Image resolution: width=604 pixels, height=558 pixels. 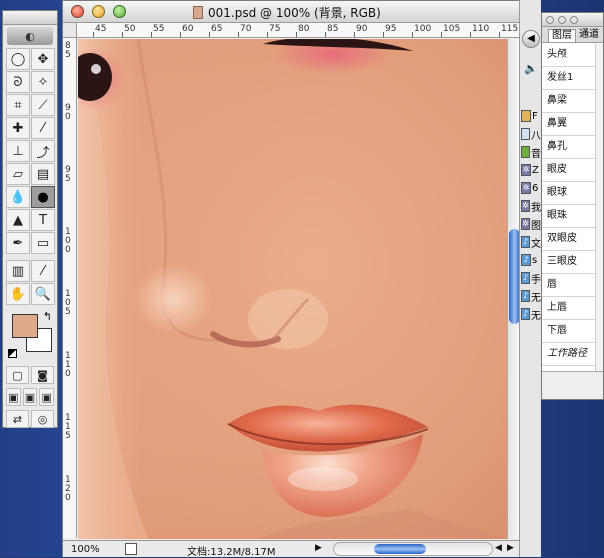 What do you see at coordinates (572, 354) in the screenshot?
I see `path-item: 工作路径` at bounding box center [572, 354].